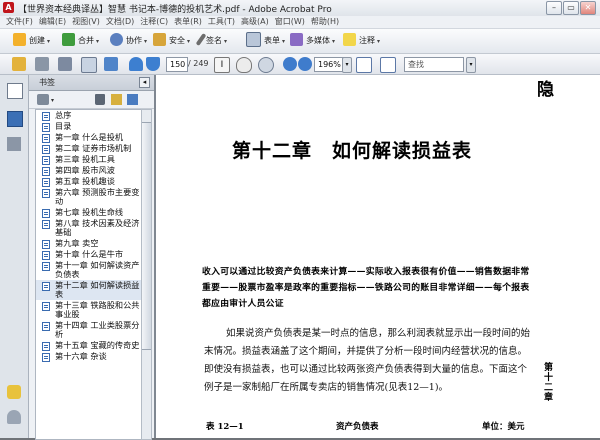 The image size is (600, 440). What do you see at coordinates (14, 144) in the screenshot?
I see `signatures-panel-icon` at bounding box center [14, 144].